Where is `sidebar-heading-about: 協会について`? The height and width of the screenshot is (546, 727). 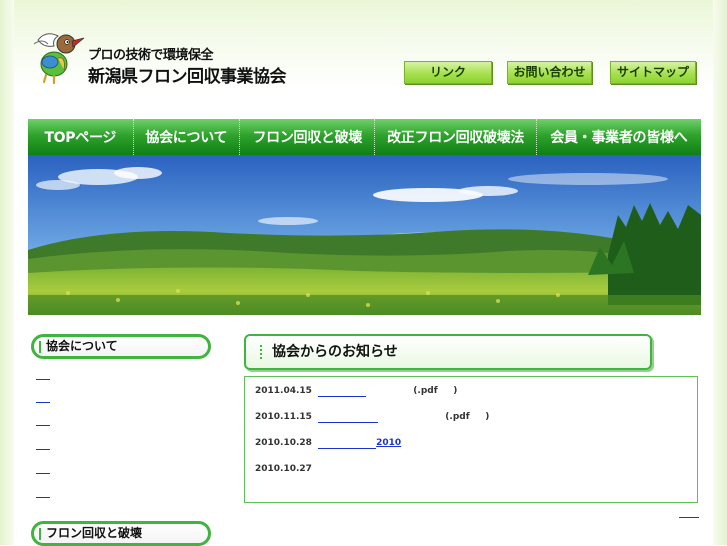 sidebar-heading-about: 協会について is located at coordinates (121, 346).